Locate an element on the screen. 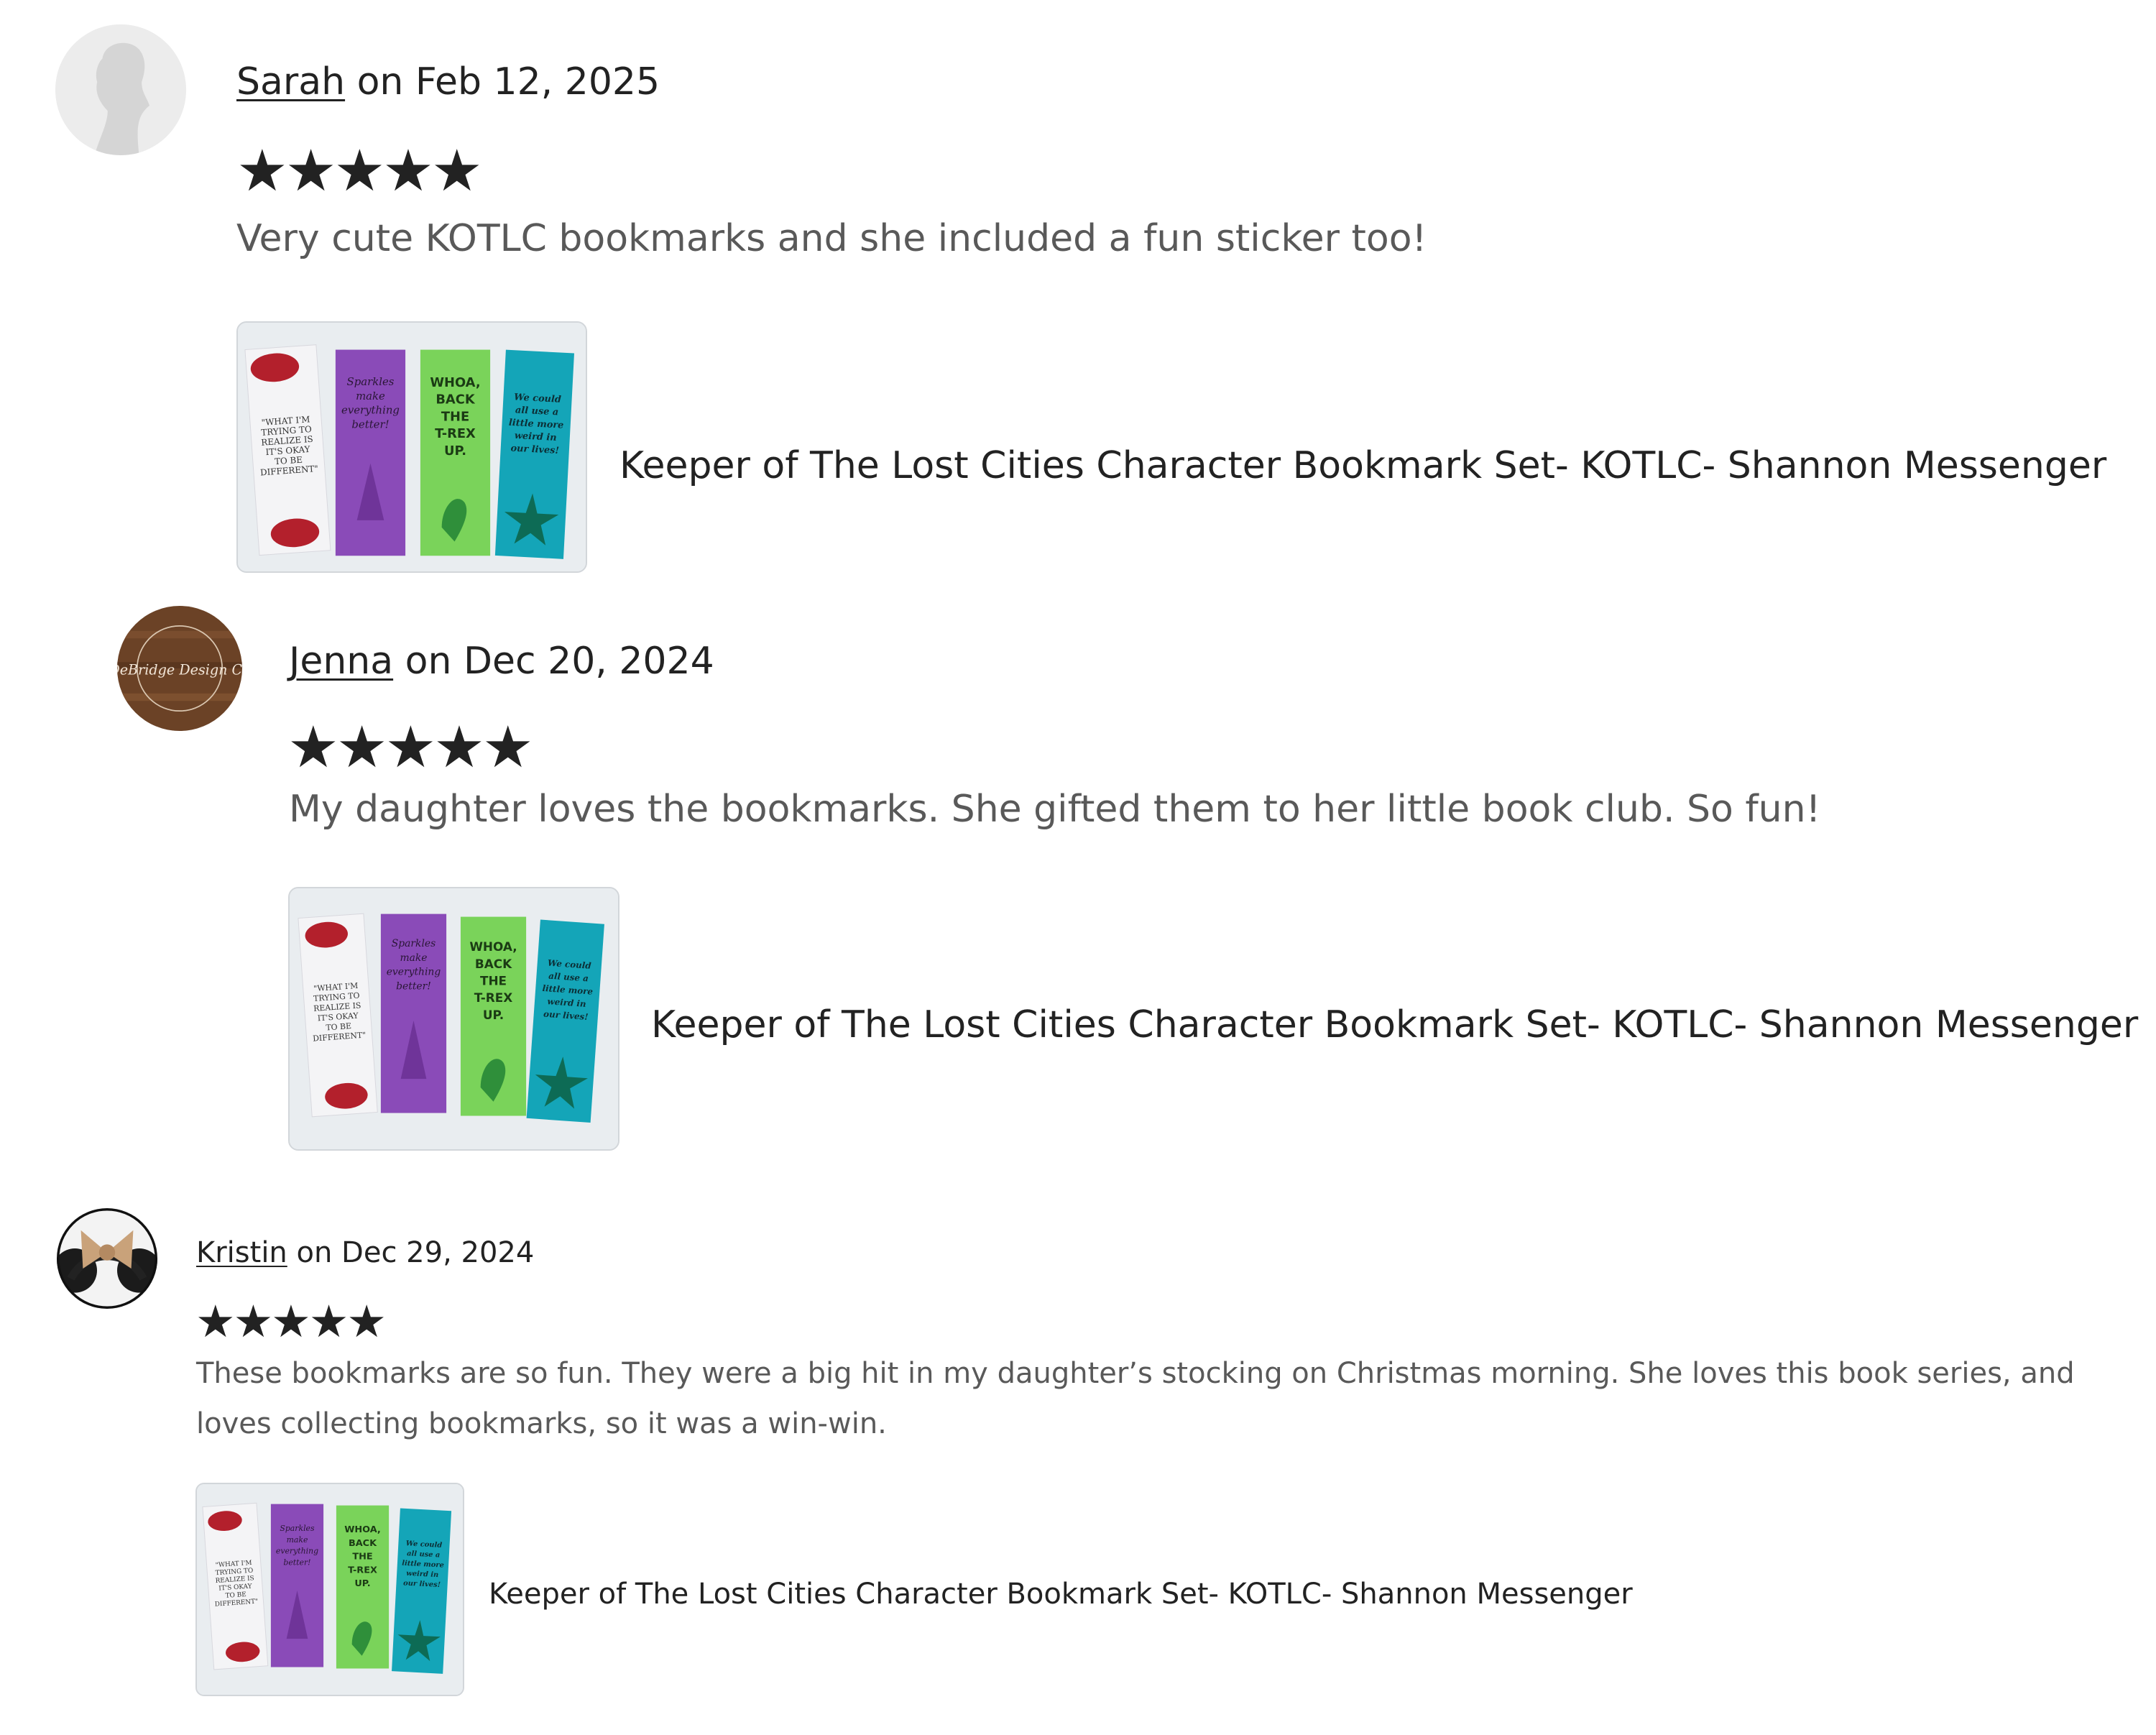  review-header: Sarah on Feb 12, 2025 is located at coordinates (448, 82).